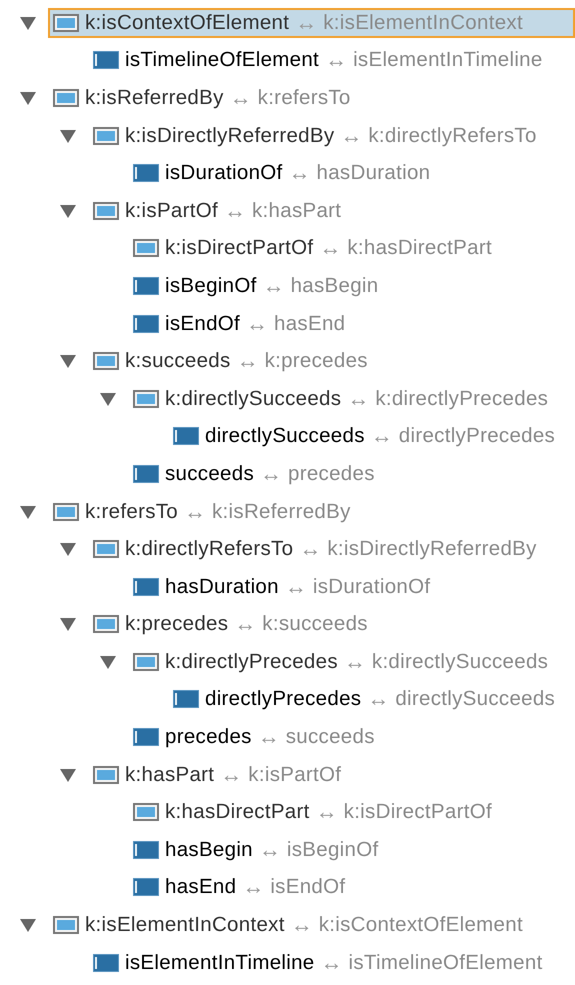 The image size is (575, 985). I want to click on tree-item: k:refersTo ↔ k:isReferredBy, so click(311, 511).